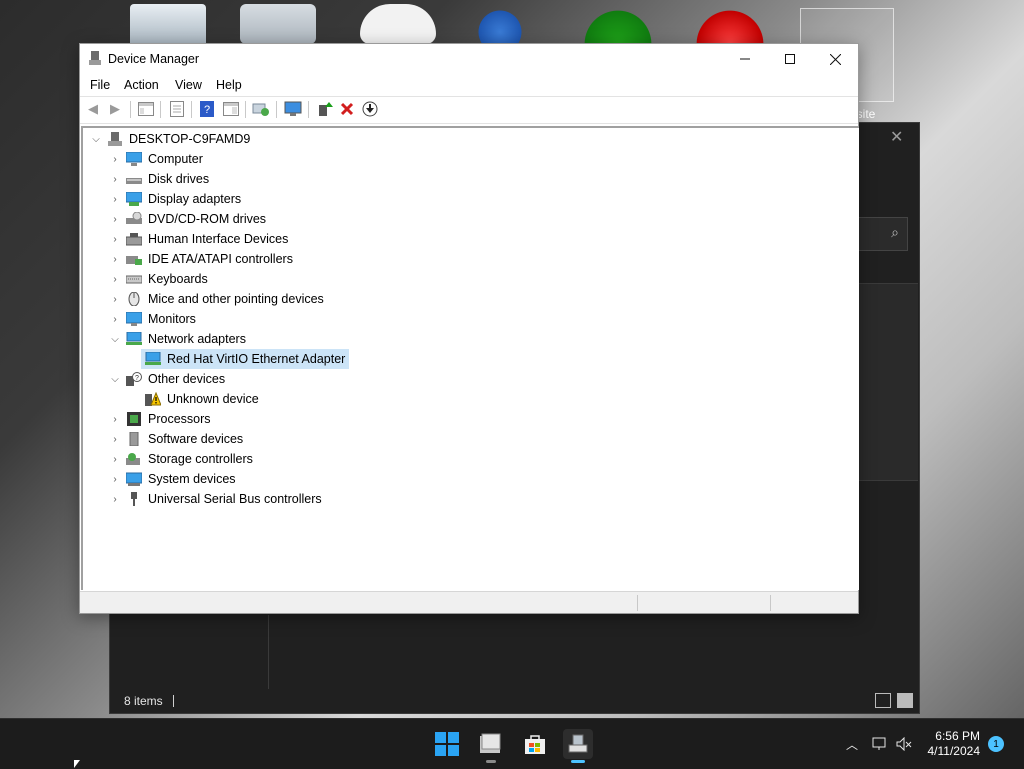 This screenshot has height=769, width=1024. Describe the element at coordinates (370, 109) in the screenshot. I see `disable-device-button` at that location.